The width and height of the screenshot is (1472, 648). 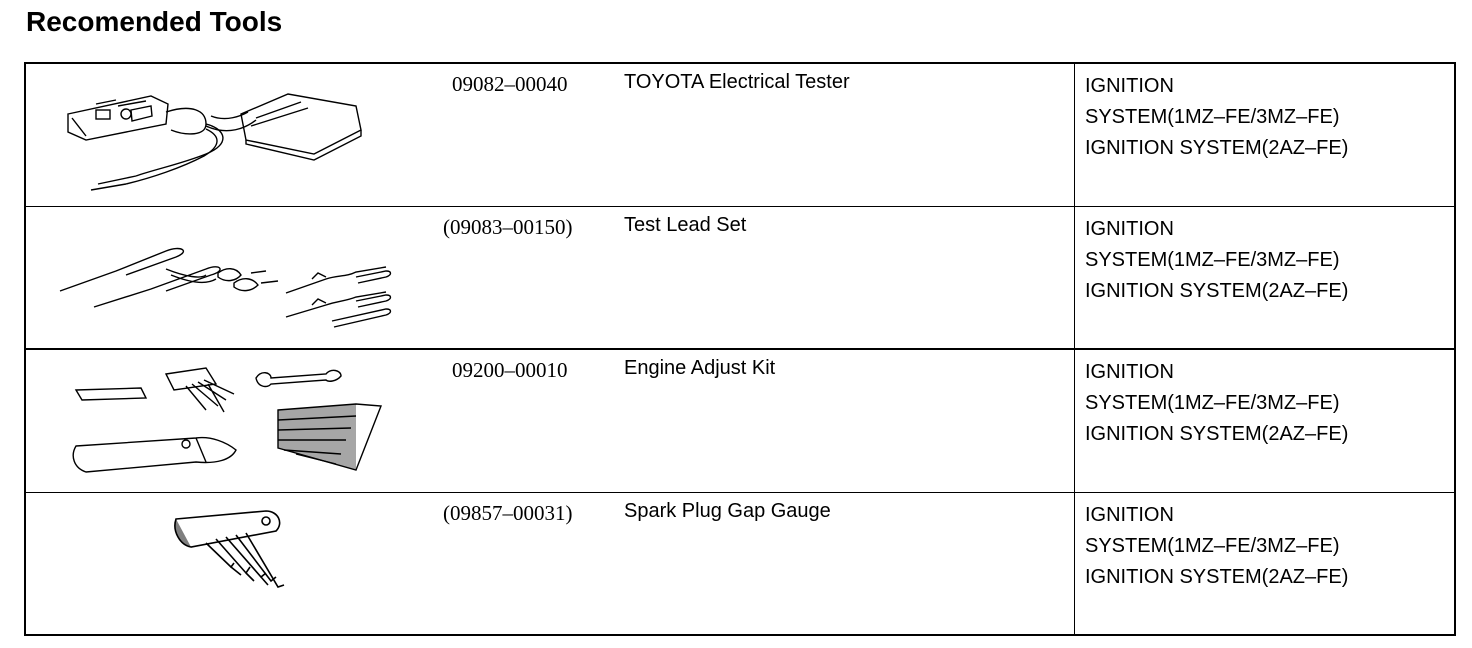 I want to click on part-number: (09083–00150), so click(x=508, y=227).